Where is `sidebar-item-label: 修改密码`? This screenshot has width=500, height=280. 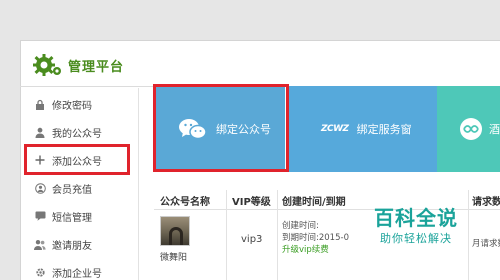 sidebar-item-label: 修改密码 is located at coordinates (72, 106).